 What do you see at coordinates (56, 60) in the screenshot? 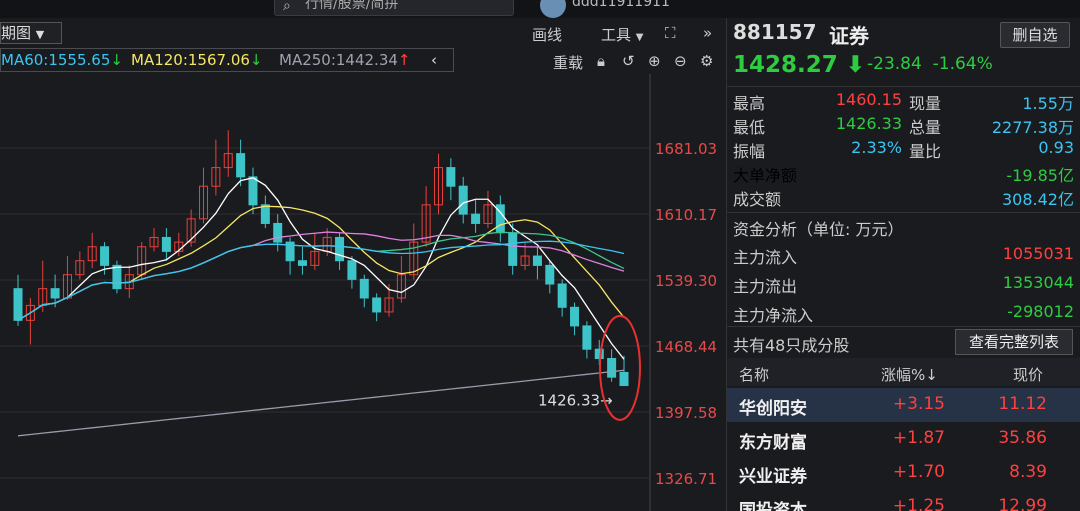
I see `ma-value: MA60:1555.65` at bounding box center [56, 60].